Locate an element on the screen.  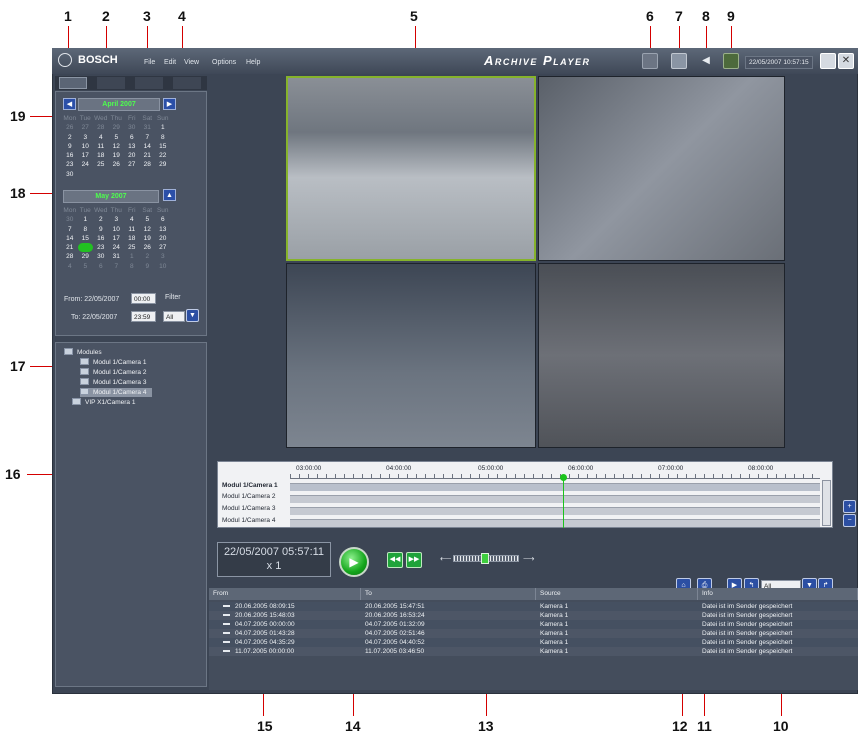
close-icon: ✕ is located at coordinates (846, 61).